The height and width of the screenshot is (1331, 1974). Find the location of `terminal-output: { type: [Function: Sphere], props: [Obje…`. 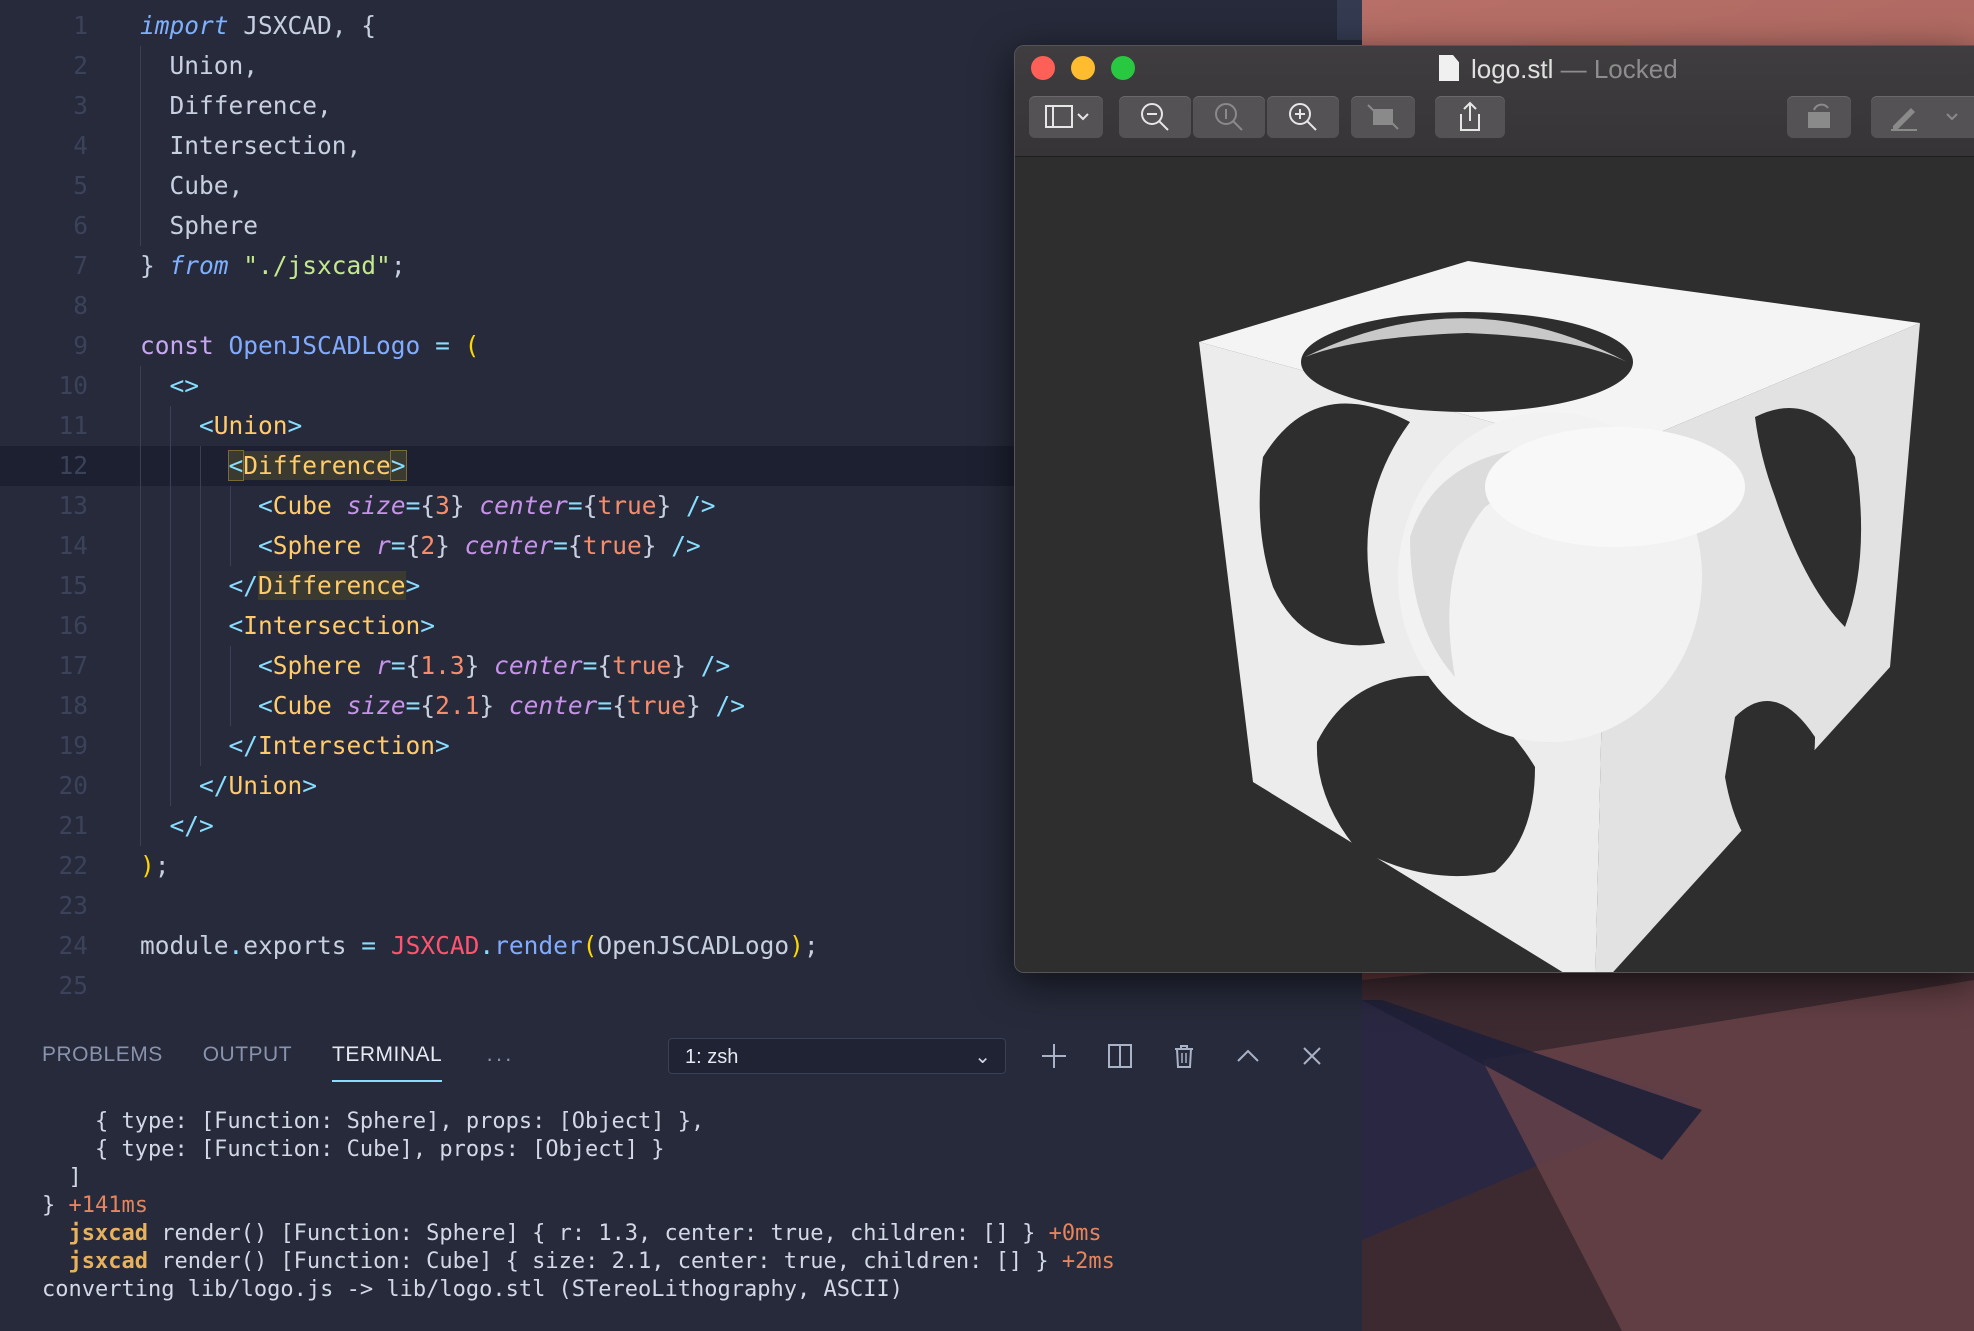

terminal-output: { type: [Function: Sphere], props: [Obje… is located at coordinates (578, 1206).